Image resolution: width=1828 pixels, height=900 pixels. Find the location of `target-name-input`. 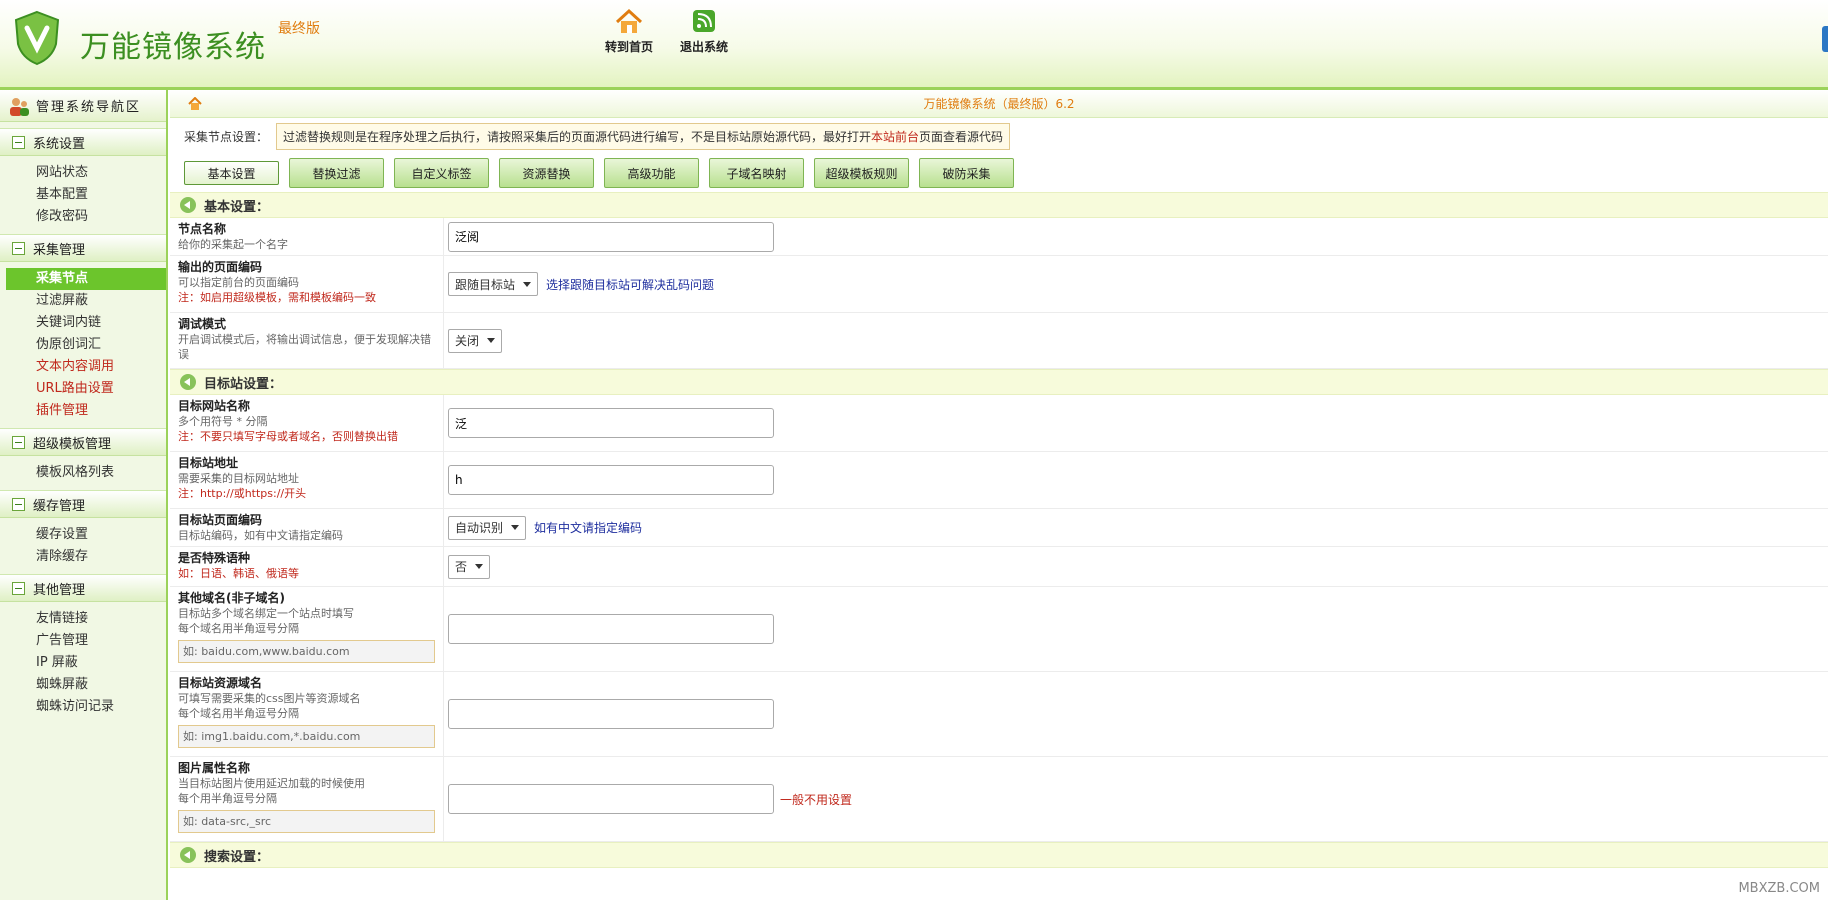

target-name-input is located at coordinates (611, 423).